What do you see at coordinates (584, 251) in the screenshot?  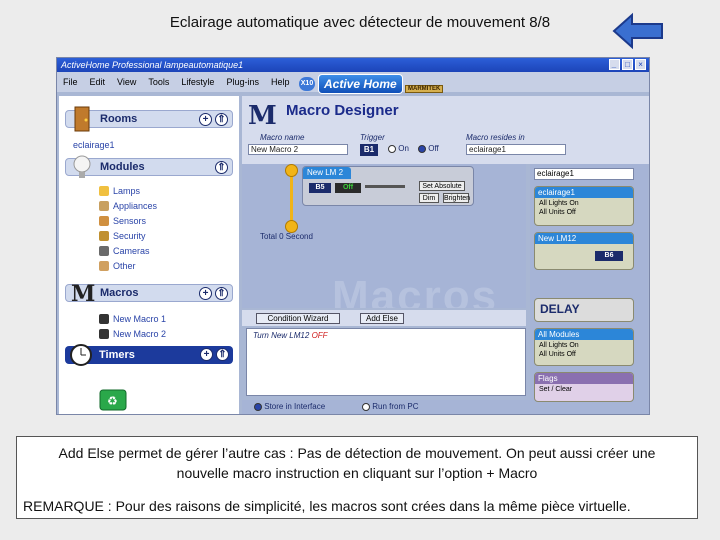 I see `module-card: New LM12 B6` at bounding box center [584, 251].